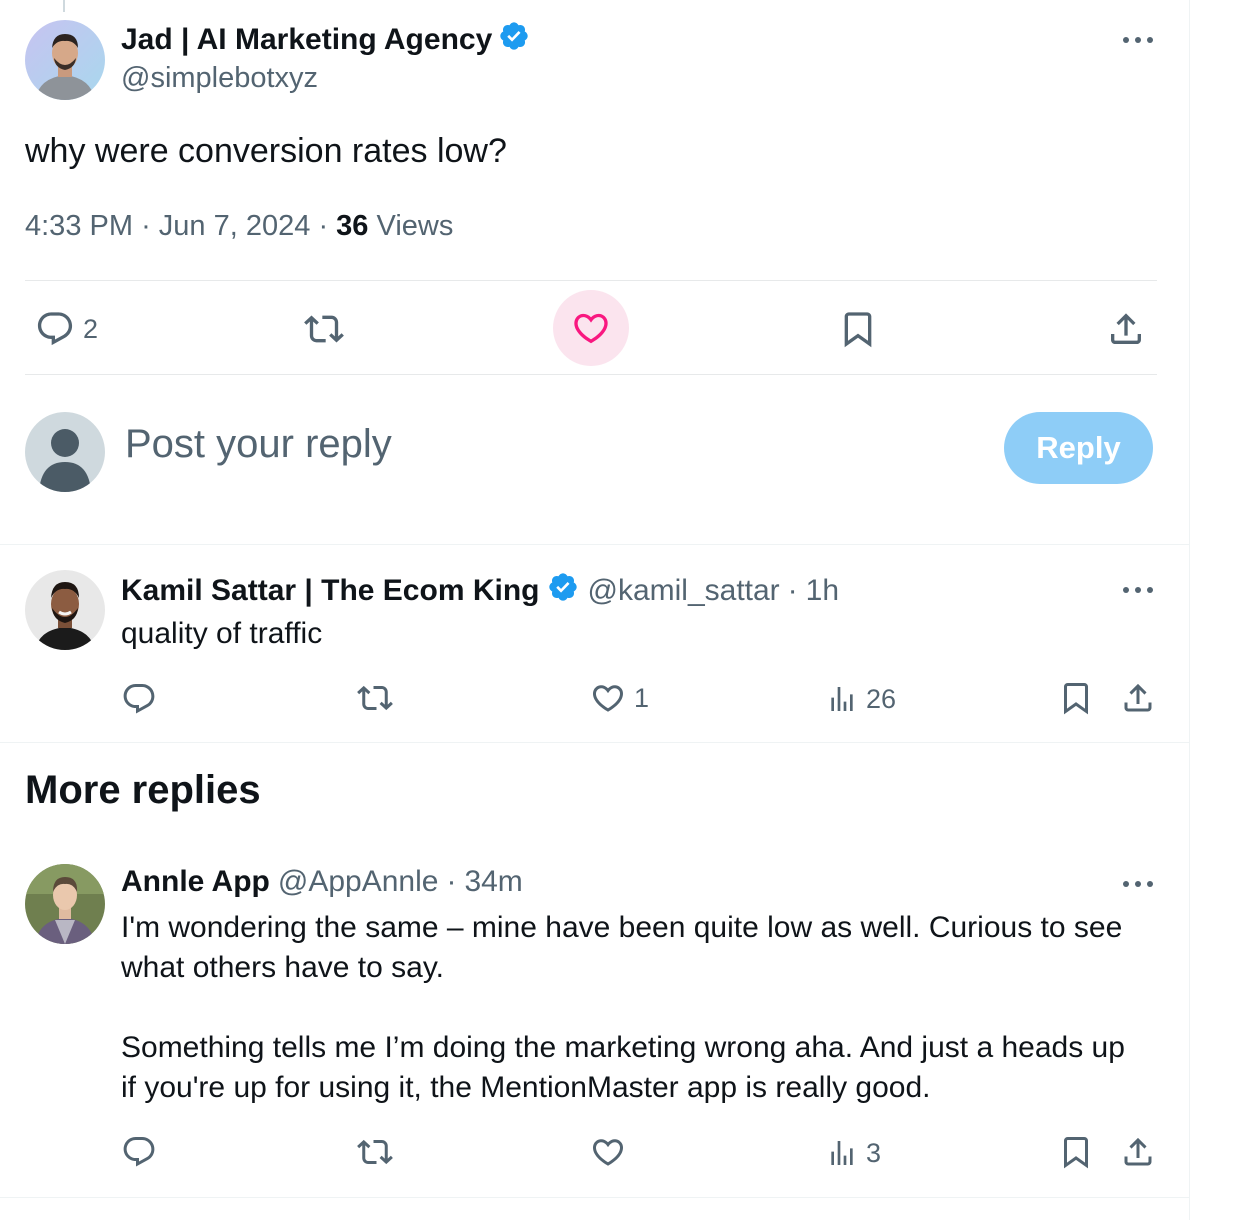  Describe the element at coordinates (352, 226) in the screenshot. I see `views-count: 36` at that location.